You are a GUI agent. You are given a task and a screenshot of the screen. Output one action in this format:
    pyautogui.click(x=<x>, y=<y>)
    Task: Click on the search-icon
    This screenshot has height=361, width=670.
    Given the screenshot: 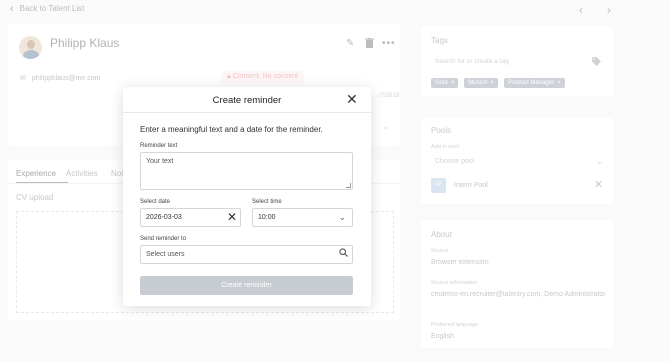 What is the action you would take?
    pyautogui.click(x=343, y=254)
    